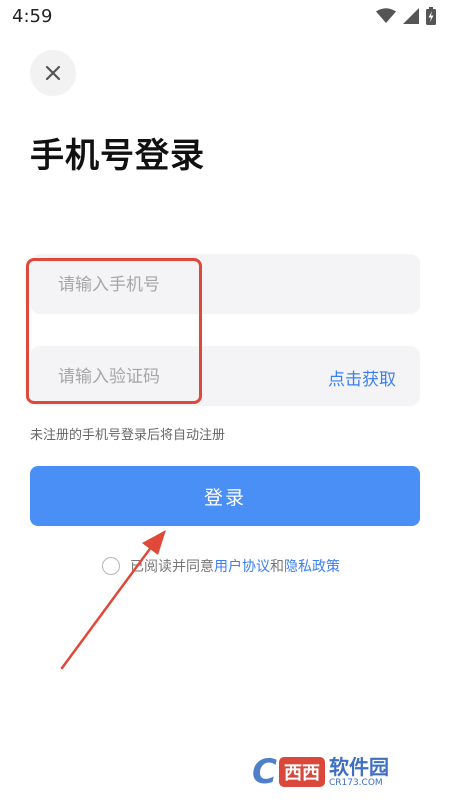 The height and width of the screenshot is (800, 450). I want to click on get-code-button: 点击获取, so click(362, 377).